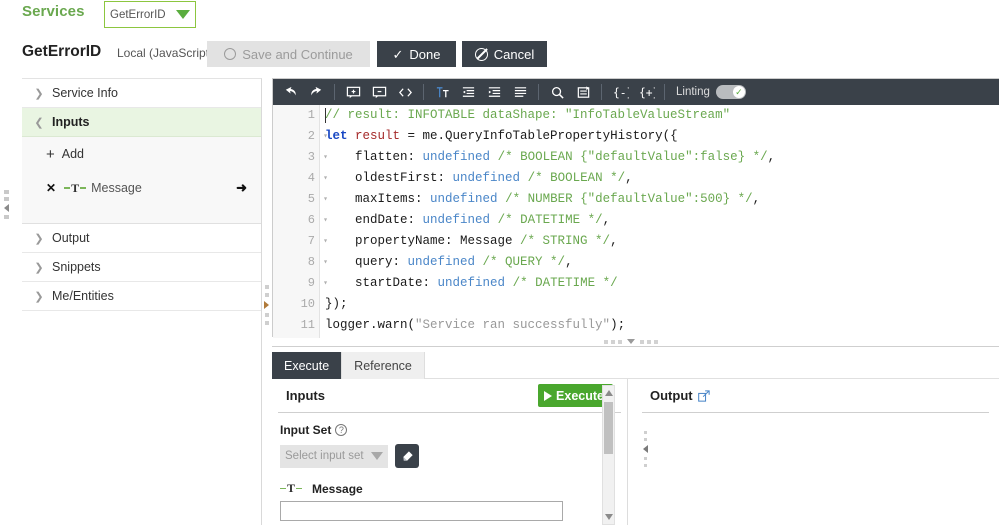  I want to click on indent-increase-icon, so click(494, 92).